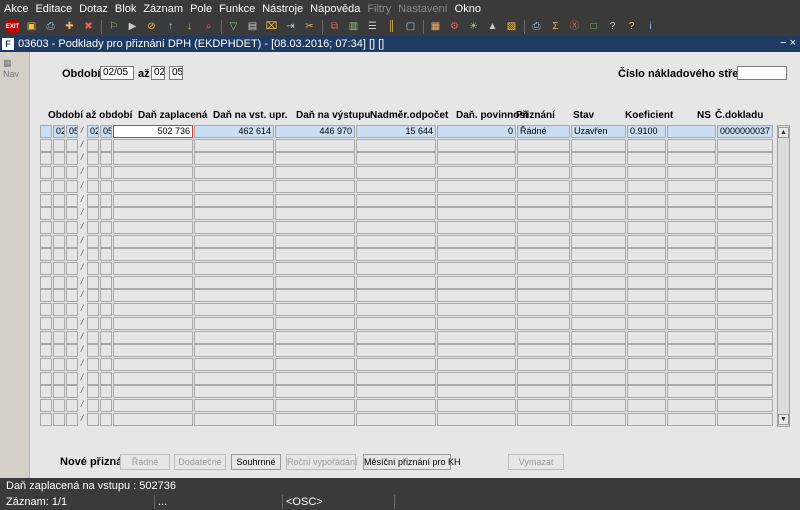 The height and width of the screenshot is (510, 800). Describe the element at coordinates (492, 26) in the screenshot. I see `triangle-icon: ▲` at that location.